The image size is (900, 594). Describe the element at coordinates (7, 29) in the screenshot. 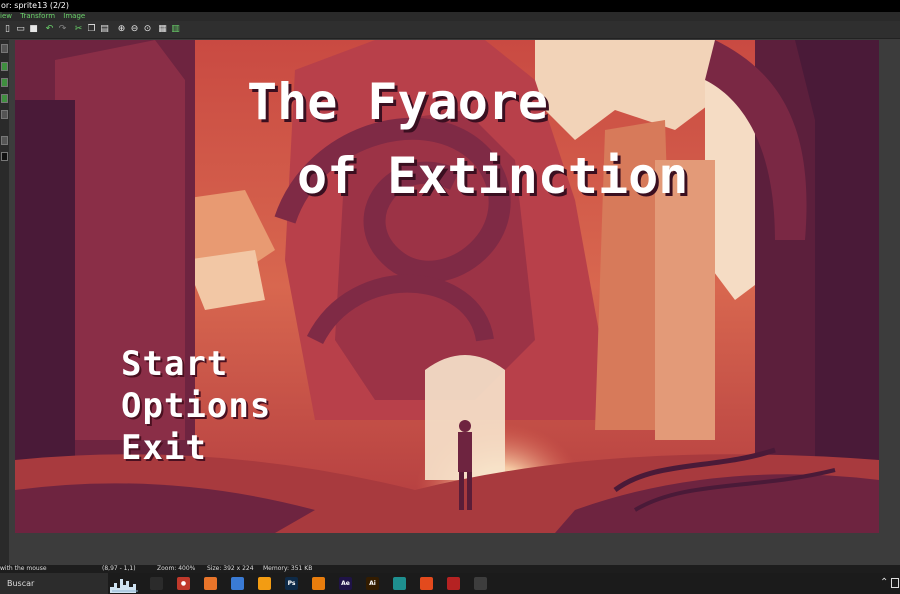

I see `new-icon: ▯` at that location.